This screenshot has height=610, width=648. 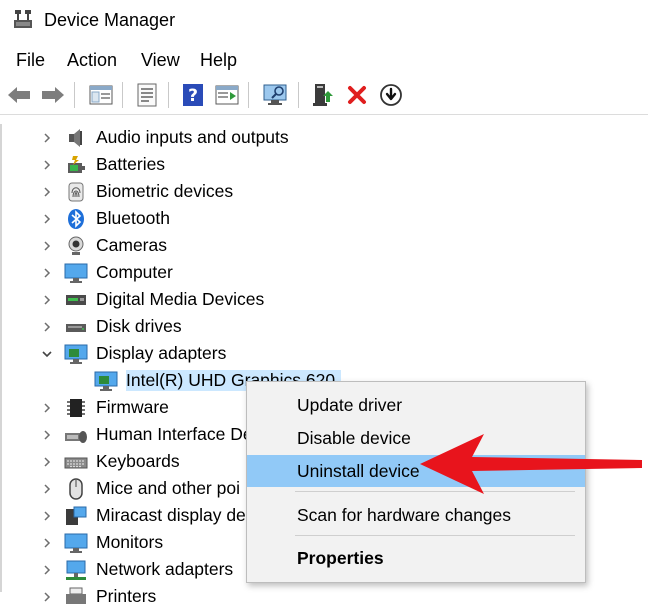 I want to click on tree-item-audio: Audio inputs and outputs, so click(x=164, y=137).